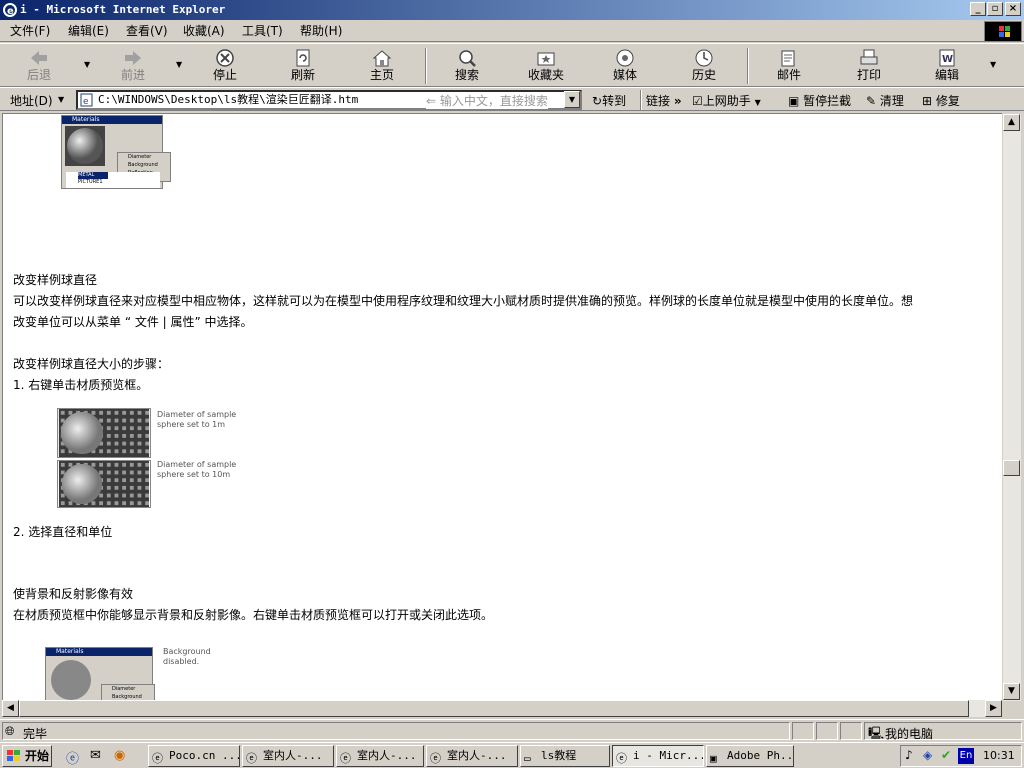 The height and width of the screenshot is (768, 1024). What do you see at coordinates (789, 67) in the screenshot?
I see `mail-button: 邮件` at bounding box center [789, 67].